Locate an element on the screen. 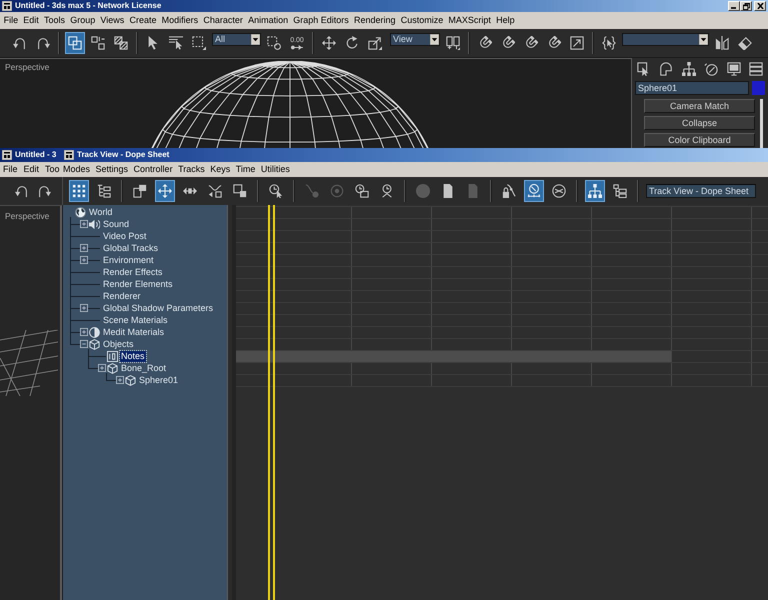  menu-item: Time is located at coordinates (247, 169).